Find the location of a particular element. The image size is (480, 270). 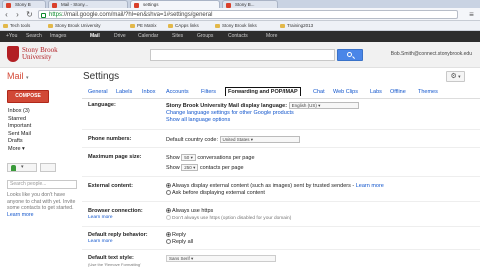

setting-value: Default country code: United States ▾ is located at coordinates (233, 140).